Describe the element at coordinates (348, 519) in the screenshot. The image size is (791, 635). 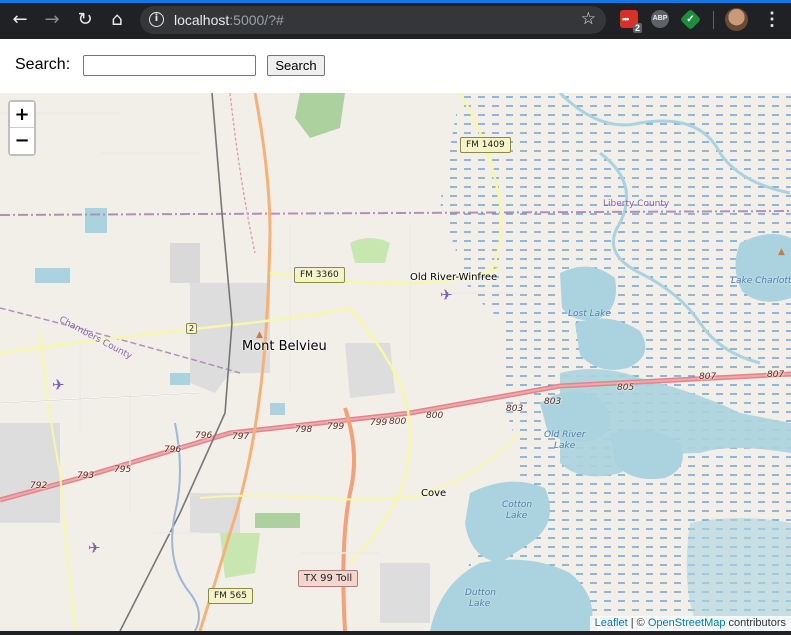
I see `tx99-toll` at that location.